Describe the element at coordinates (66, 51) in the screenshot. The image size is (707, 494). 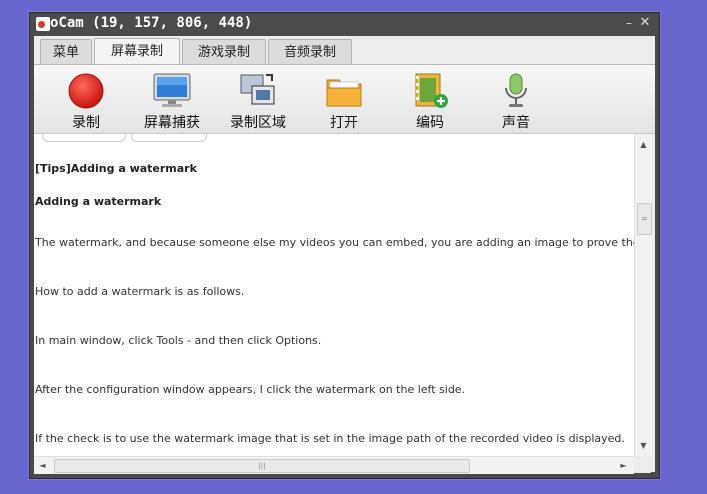
I see `tab-menu: 菜单` at that location.